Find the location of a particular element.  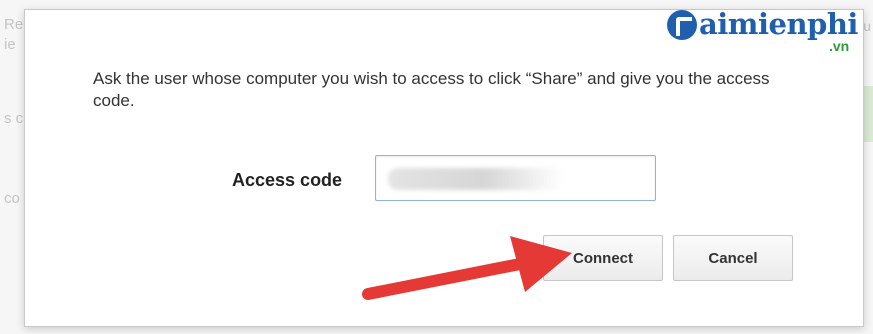

background-text-fragment: co is located at coordinates (12, 198).